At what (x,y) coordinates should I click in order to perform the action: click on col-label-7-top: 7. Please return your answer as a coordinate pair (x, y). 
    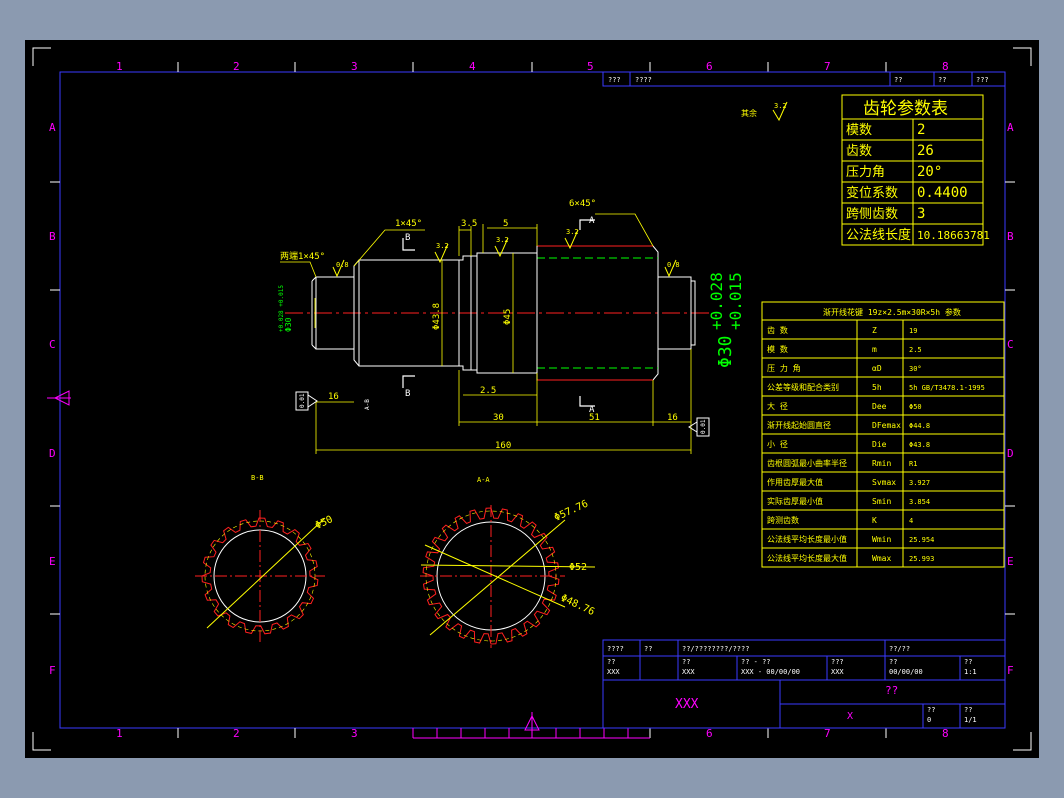
    Looking at the image, I should click on (827, 66).